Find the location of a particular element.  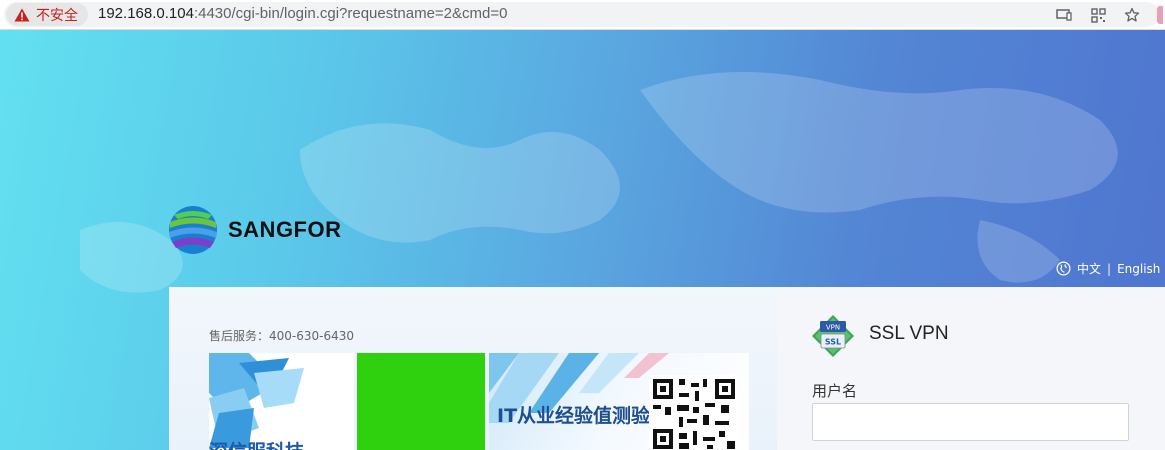

language-switcher: 中文 | English is located at coordinates (1108, 268).